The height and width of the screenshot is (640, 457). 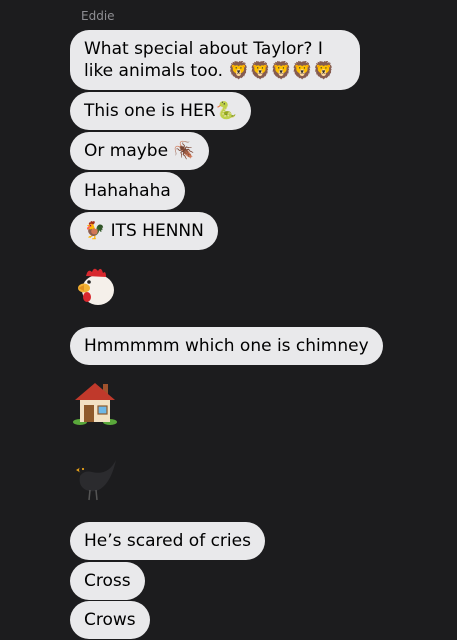 What do you see at coordinates (139, 151) in the screenshot?
I see `message-bubble: Or maybe 🪳` at bounding box center [139, 151].